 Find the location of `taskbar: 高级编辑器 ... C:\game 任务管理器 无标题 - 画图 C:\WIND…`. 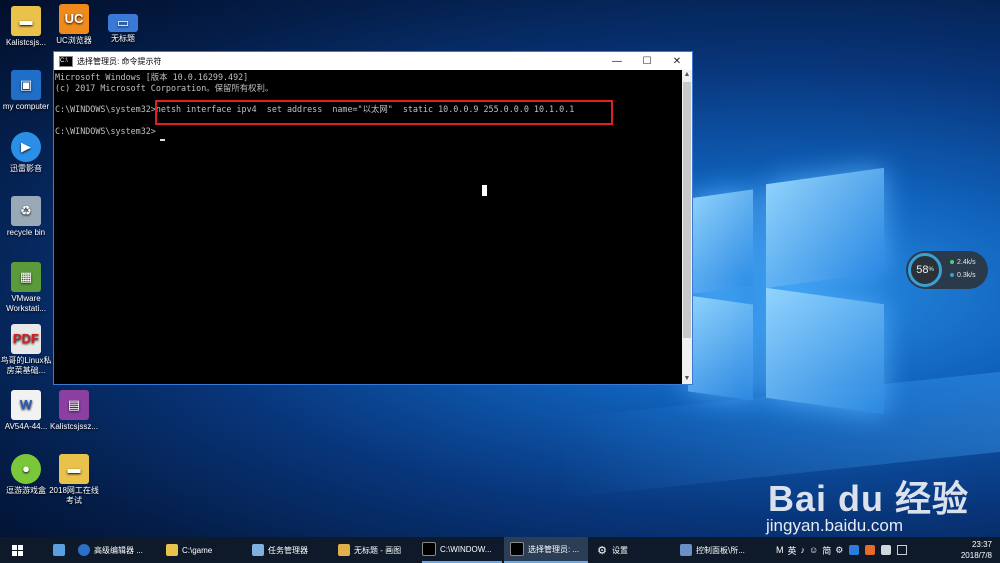

taskbar: 高级编辑器 ... C:\game 任务管理器 无标题 - 画图 C:\WIND… is located at coordinates (500, 550).